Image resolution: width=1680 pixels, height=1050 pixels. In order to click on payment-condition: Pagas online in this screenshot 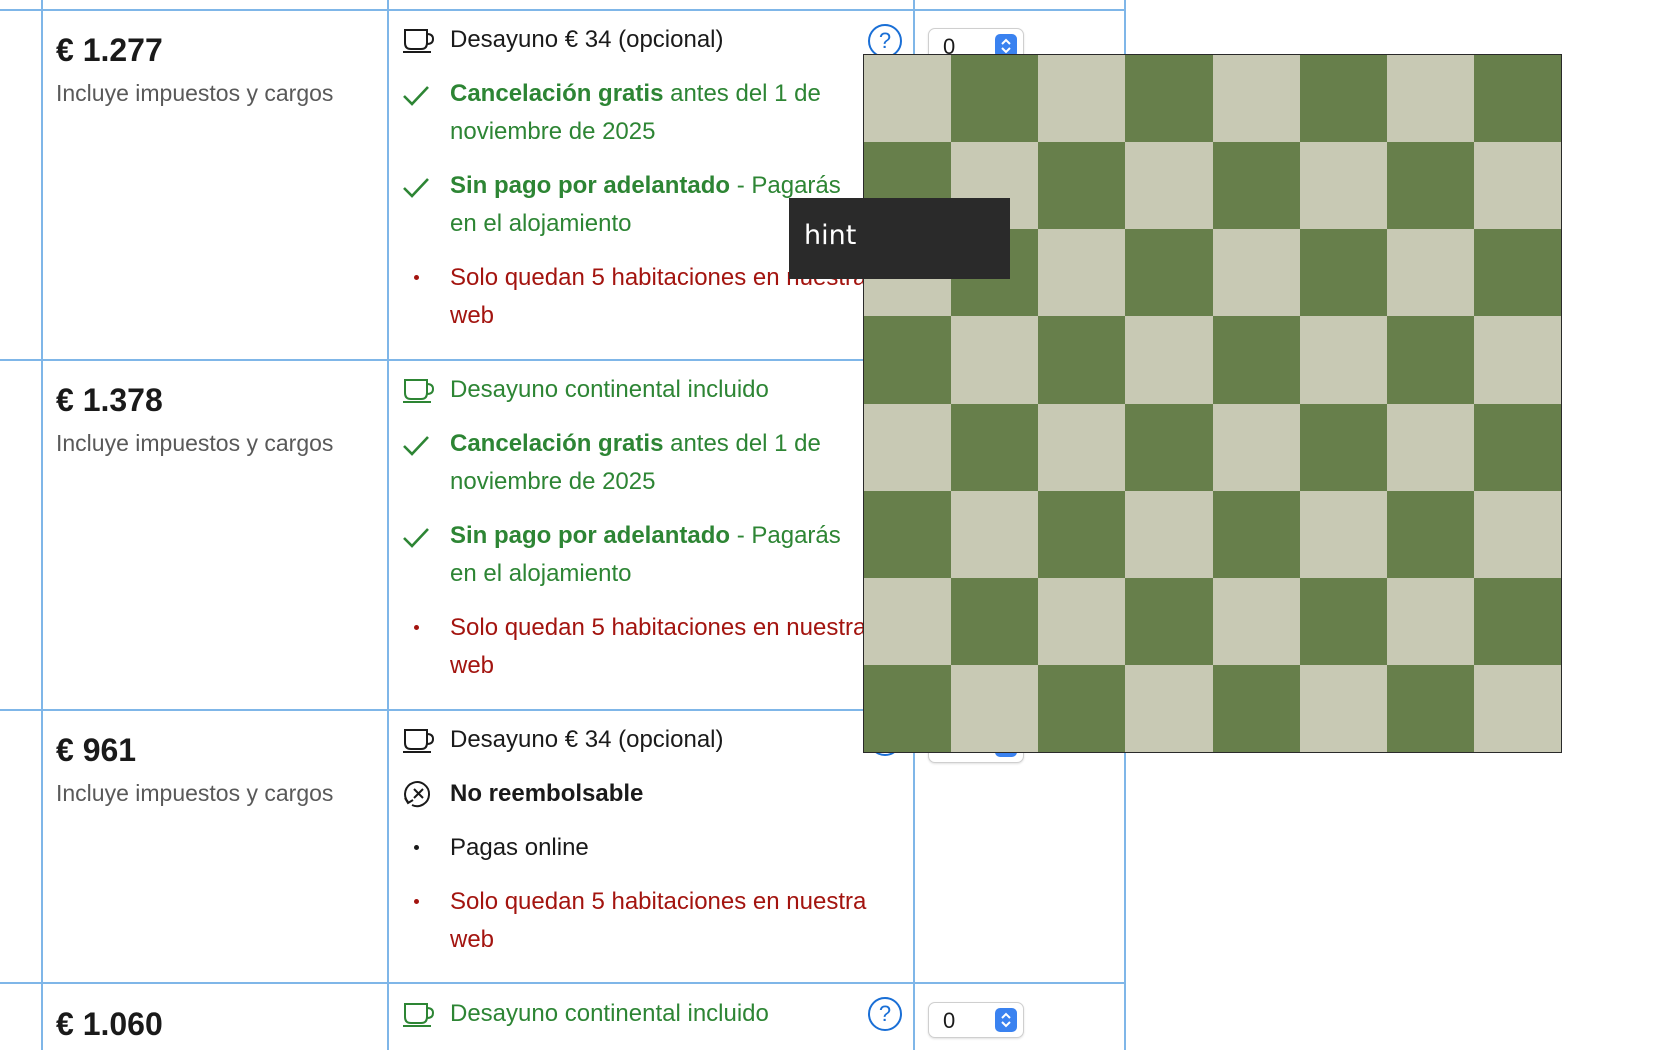, I will do `click(637, 848)`.